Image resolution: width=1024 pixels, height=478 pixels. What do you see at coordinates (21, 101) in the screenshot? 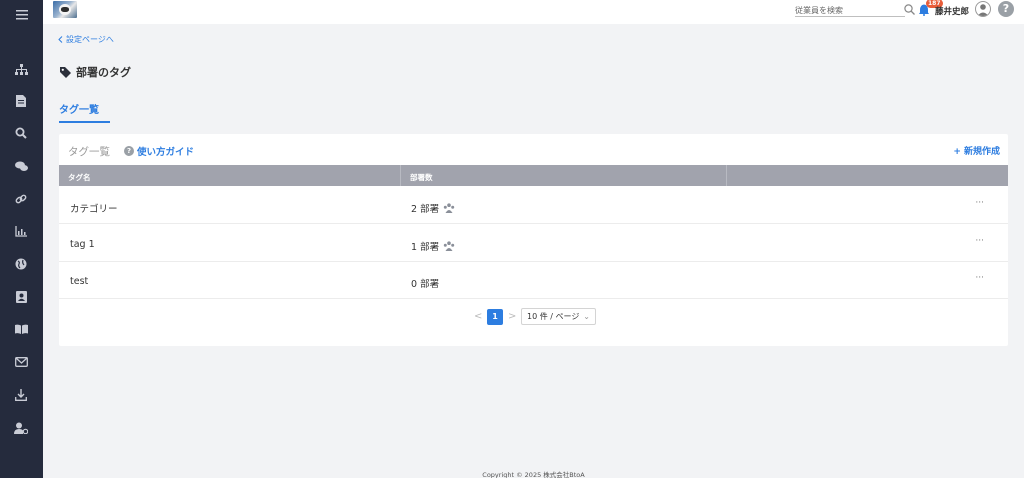
I see `document-icon` at bounding box center [21, 101].